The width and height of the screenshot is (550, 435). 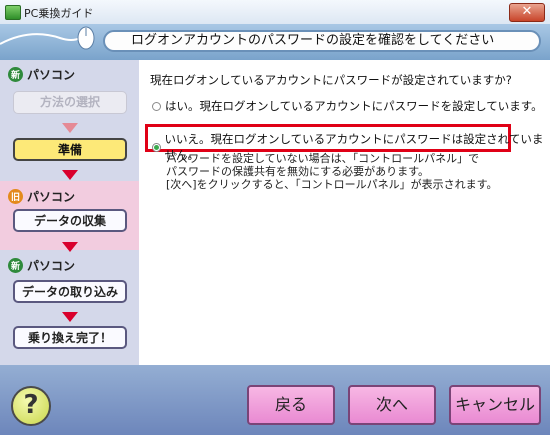 What do you see at coordinates (15, 196) in the screenshot?
I see `old-badge-icon: 旧` at bounding box center [15, 196].